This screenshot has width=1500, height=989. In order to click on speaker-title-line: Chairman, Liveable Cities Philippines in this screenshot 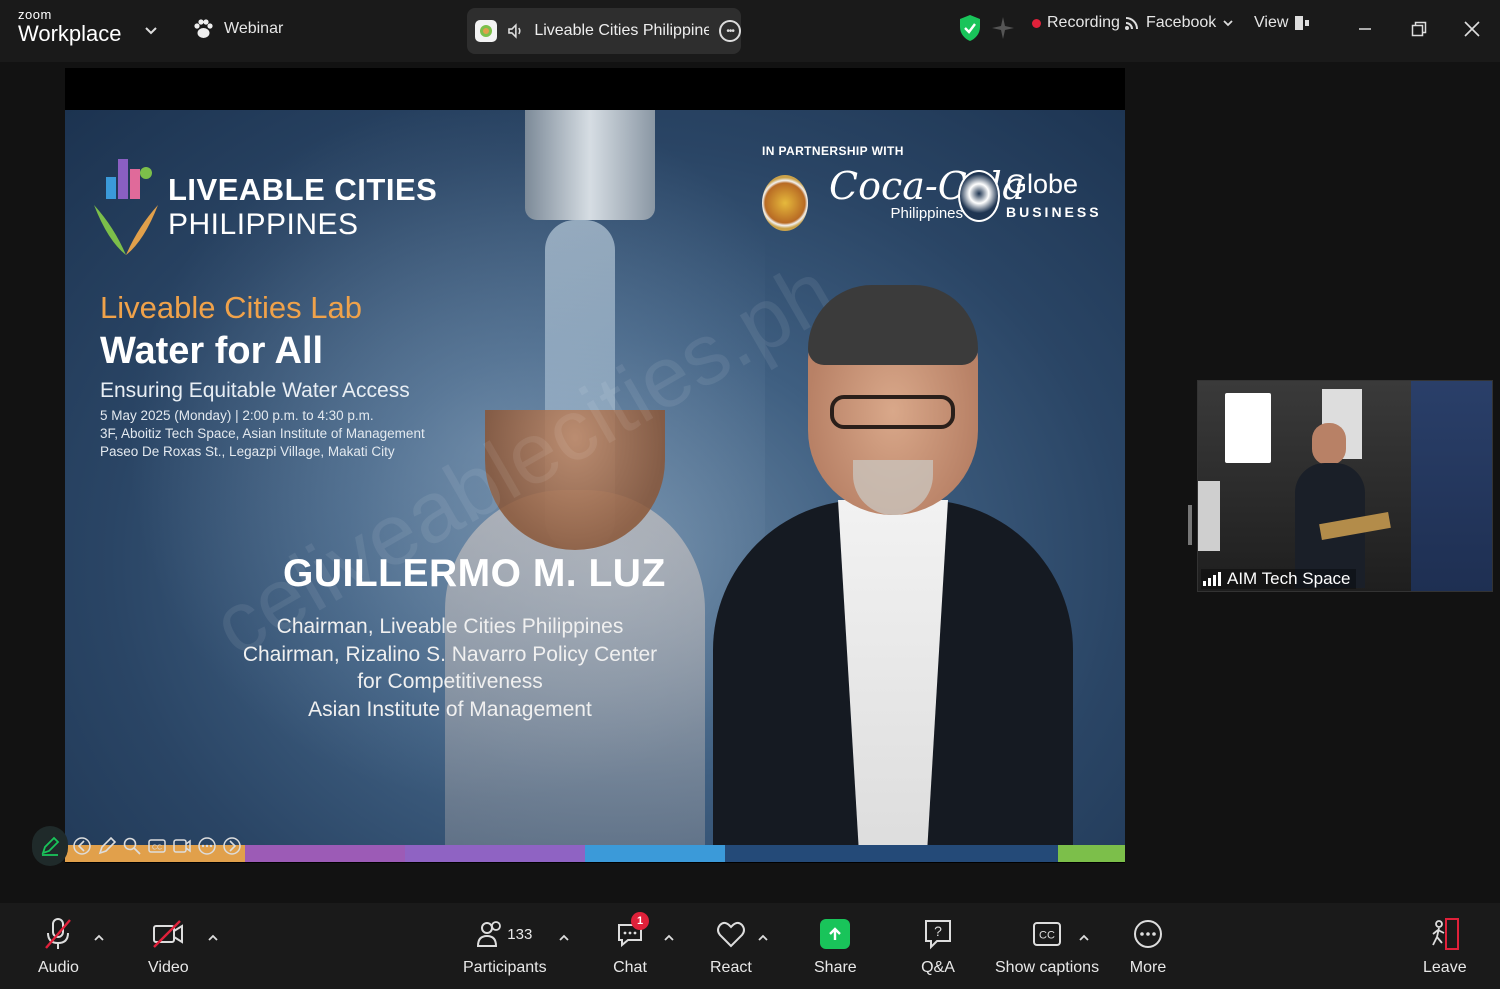, I will do `click(450, 626)`.